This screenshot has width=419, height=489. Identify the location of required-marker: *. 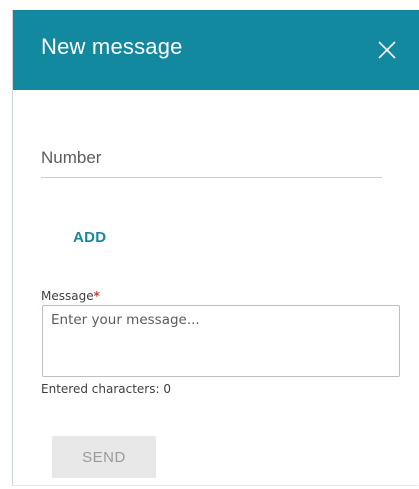
(96, 296).